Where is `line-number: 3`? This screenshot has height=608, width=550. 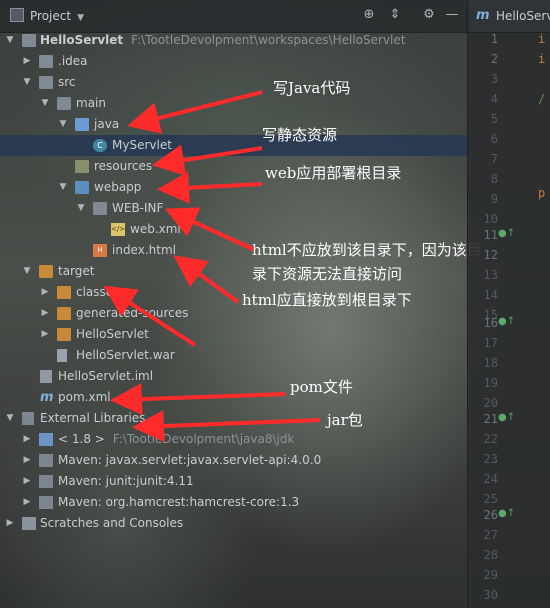
line-number: 3 is located at coordinates (494, 79).